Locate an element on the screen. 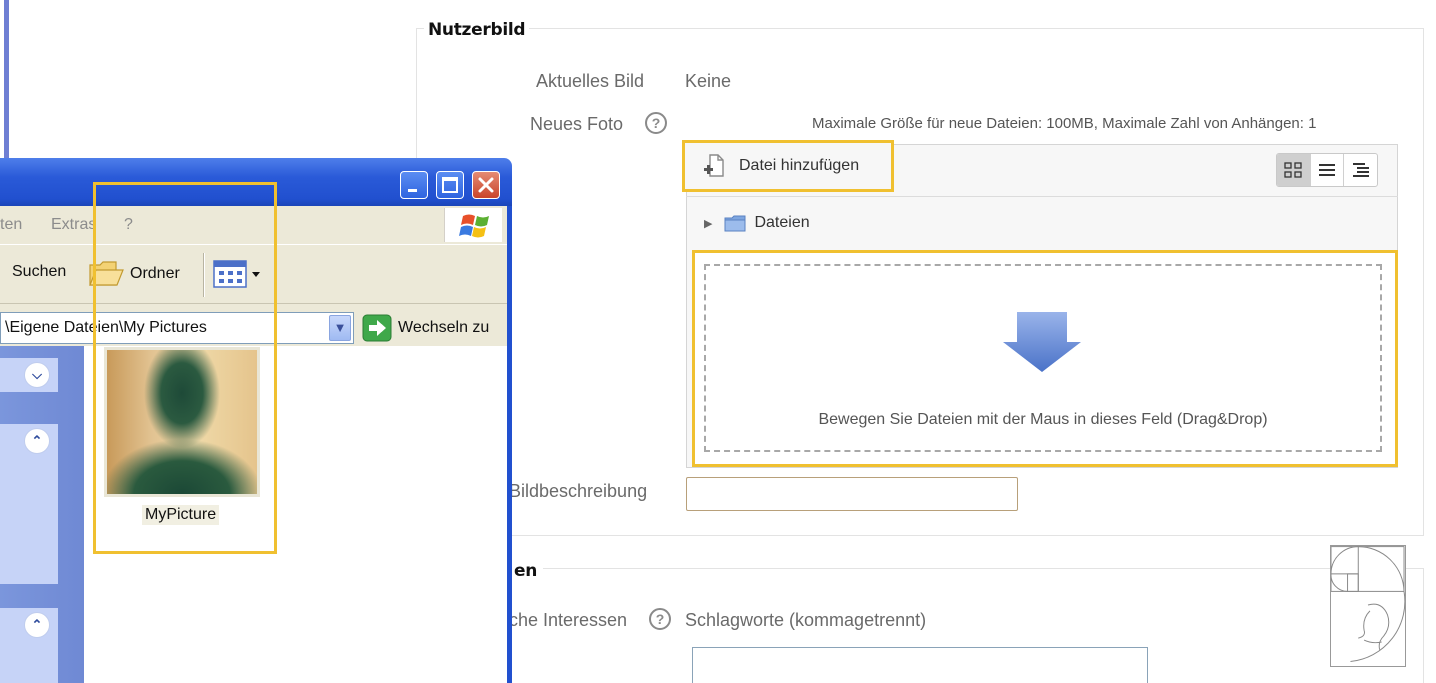 The height and width of the screenshot is (683, 1436). current-image-value: Keine is located at coordinates (708, 81).